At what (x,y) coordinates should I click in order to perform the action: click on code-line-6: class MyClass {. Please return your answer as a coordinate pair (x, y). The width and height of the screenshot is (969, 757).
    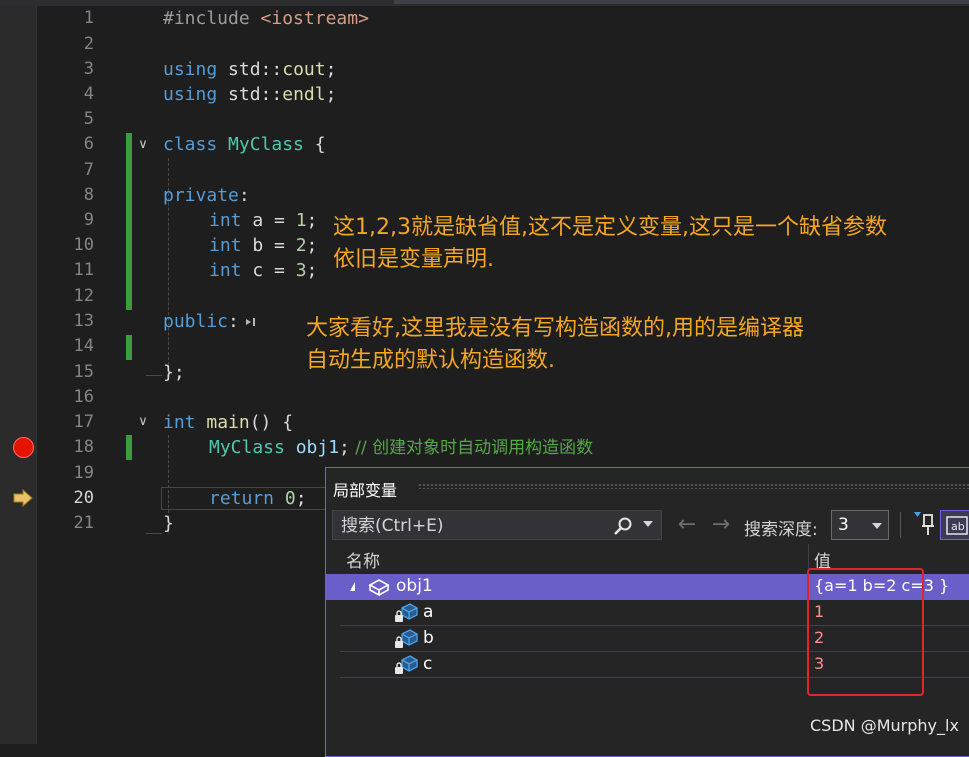
    Looking at the image, I should click on (244, 144).